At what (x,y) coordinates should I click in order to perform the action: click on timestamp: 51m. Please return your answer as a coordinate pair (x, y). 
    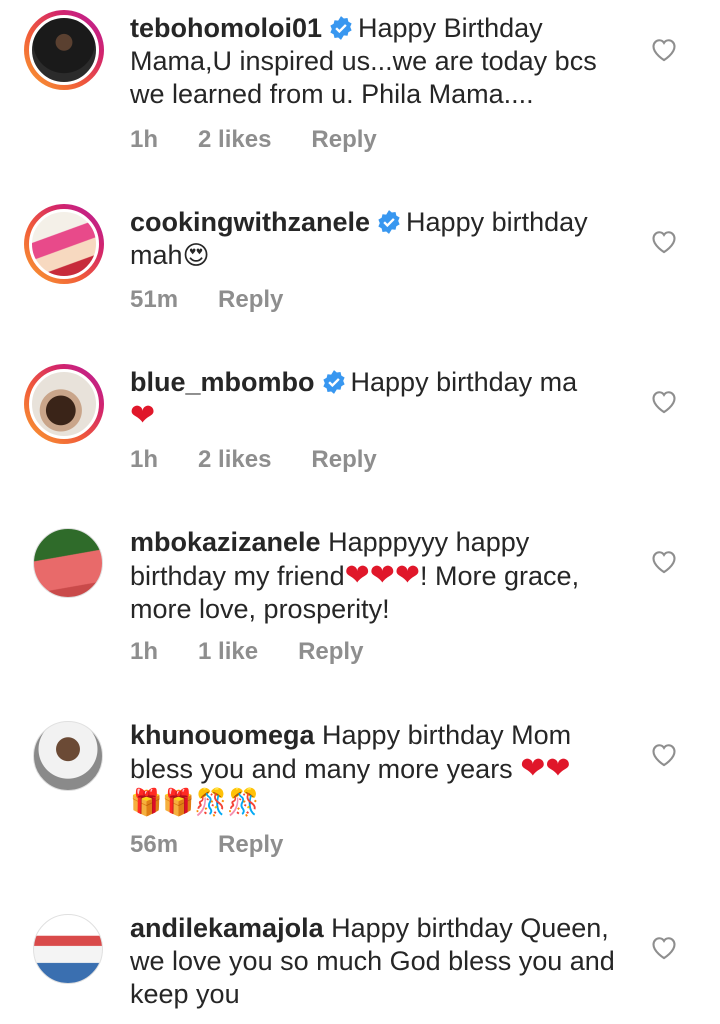
    Looking at the image, I should click on (154, 299).